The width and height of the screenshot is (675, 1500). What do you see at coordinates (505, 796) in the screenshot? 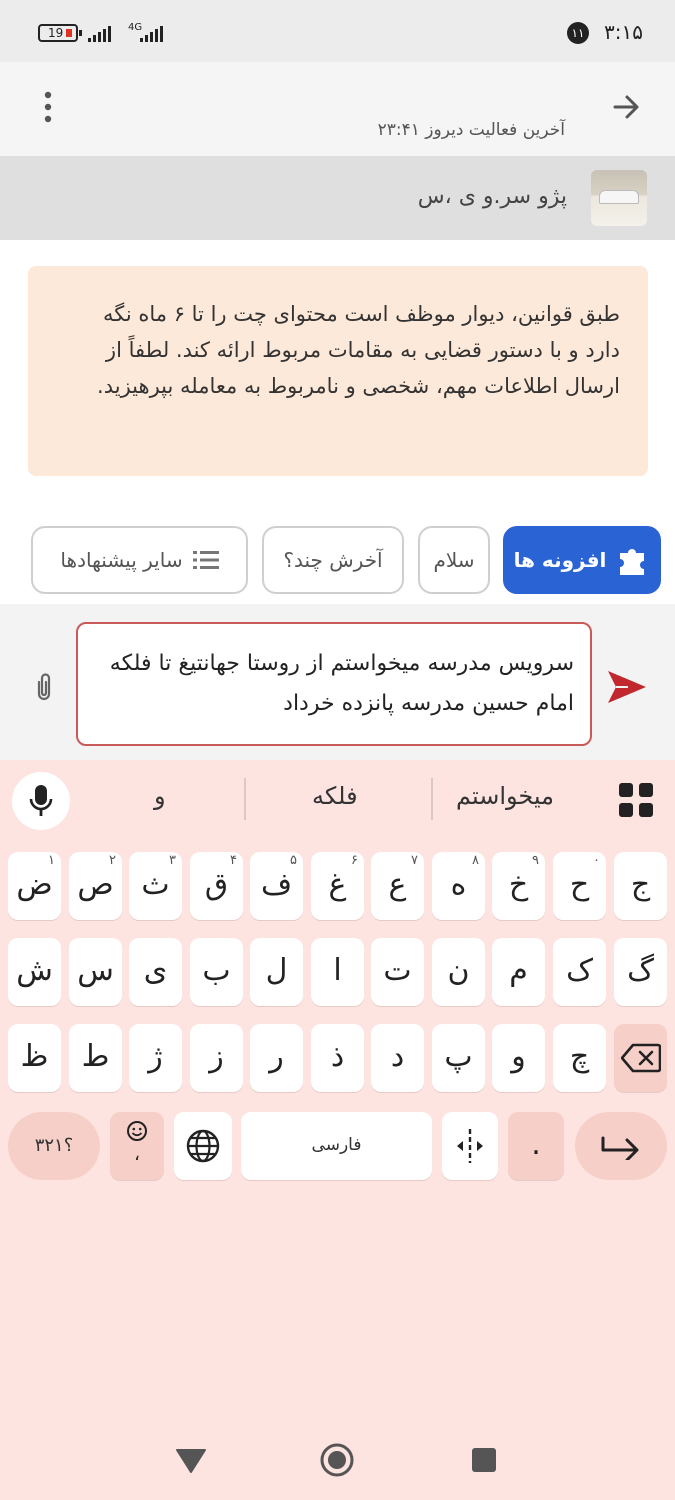
I see `suggestion-1: میخواستم` at bounding box center [505, 796].